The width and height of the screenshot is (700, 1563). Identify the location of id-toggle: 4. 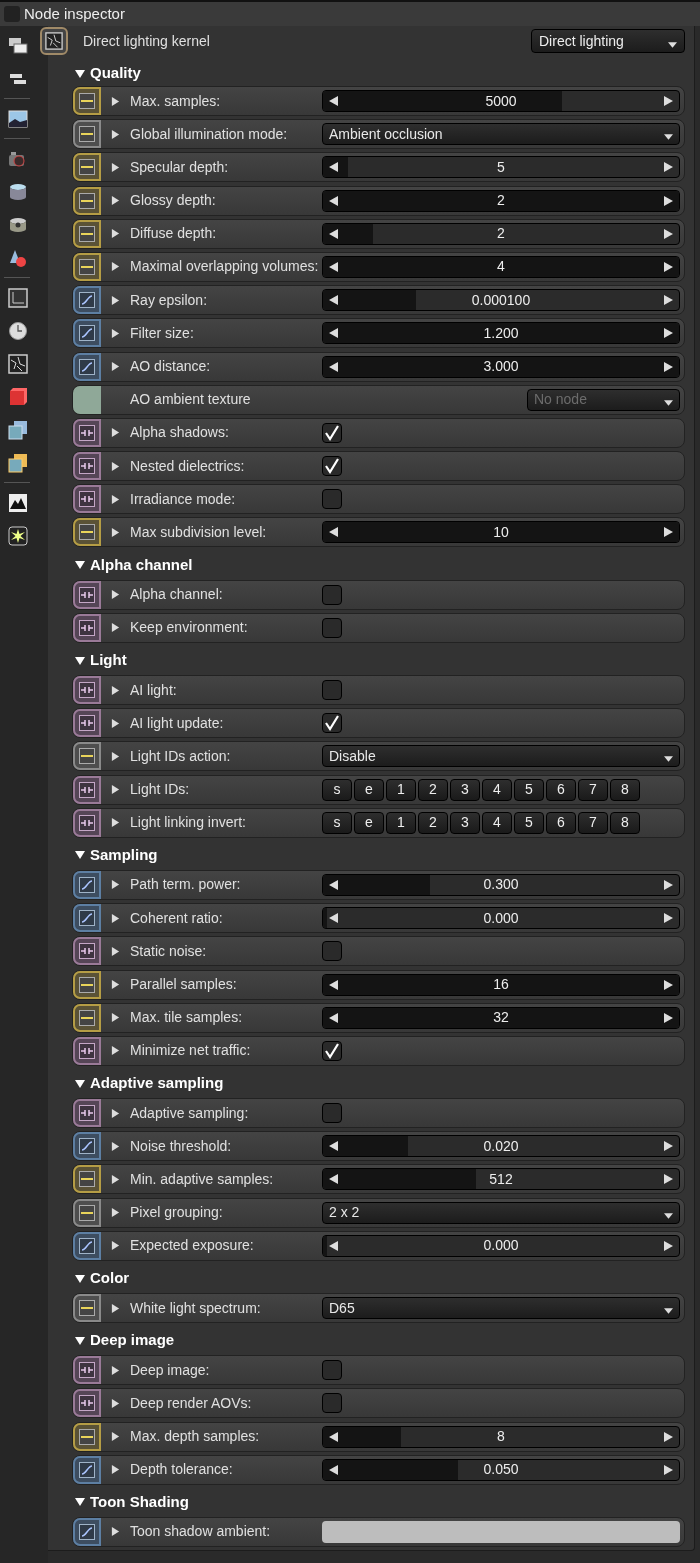
(497, 789).